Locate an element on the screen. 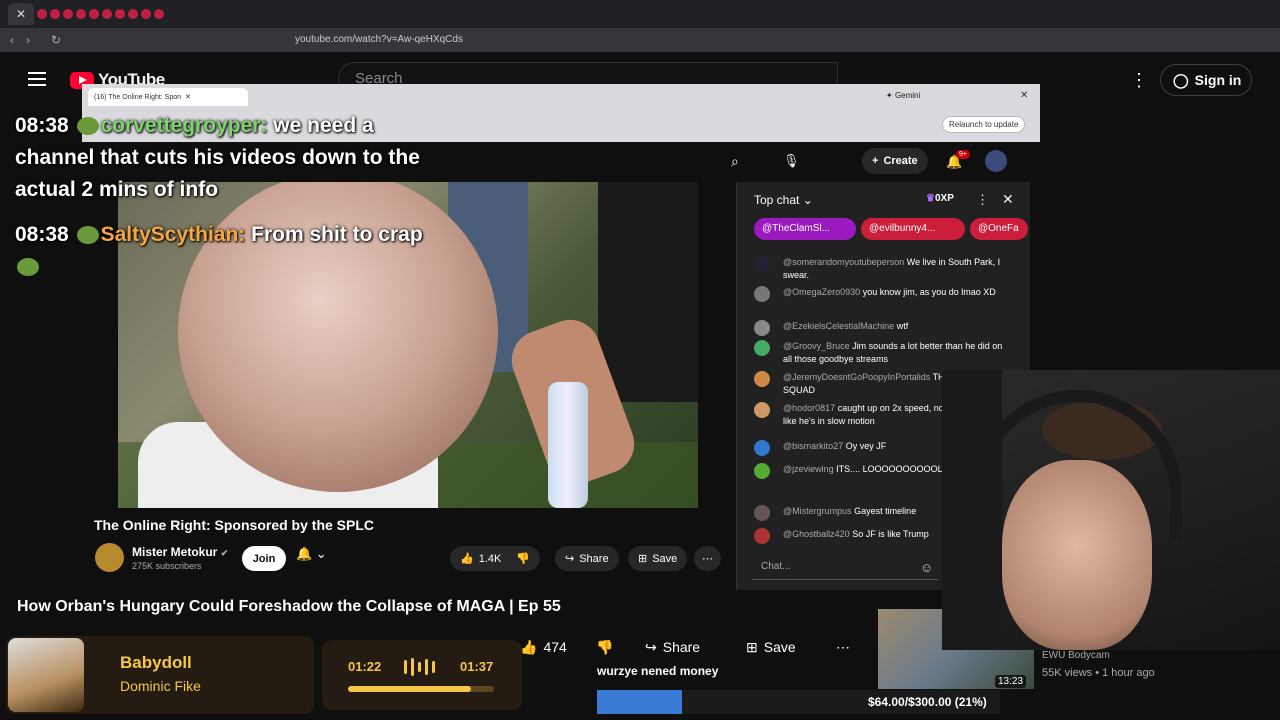 The image size is (1280, 720). main-more-icon: ⋯ is located at coordinates (843, 647).